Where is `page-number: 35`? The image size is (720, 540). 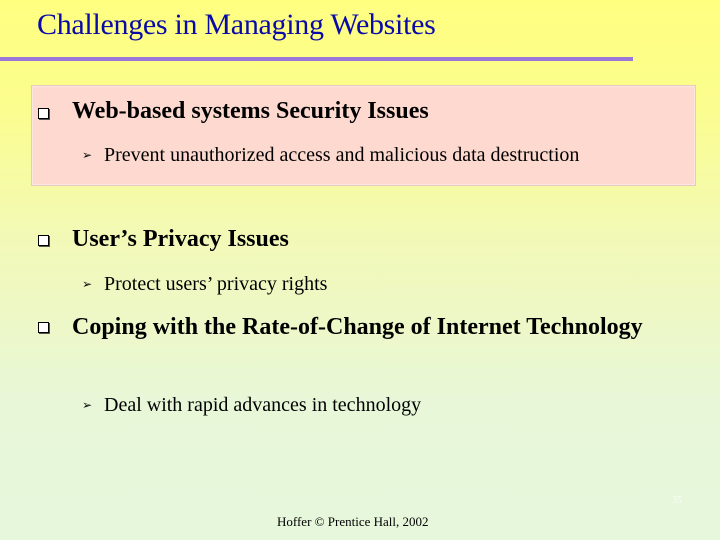
page-number: 35 is located at coordinates (677, 500).